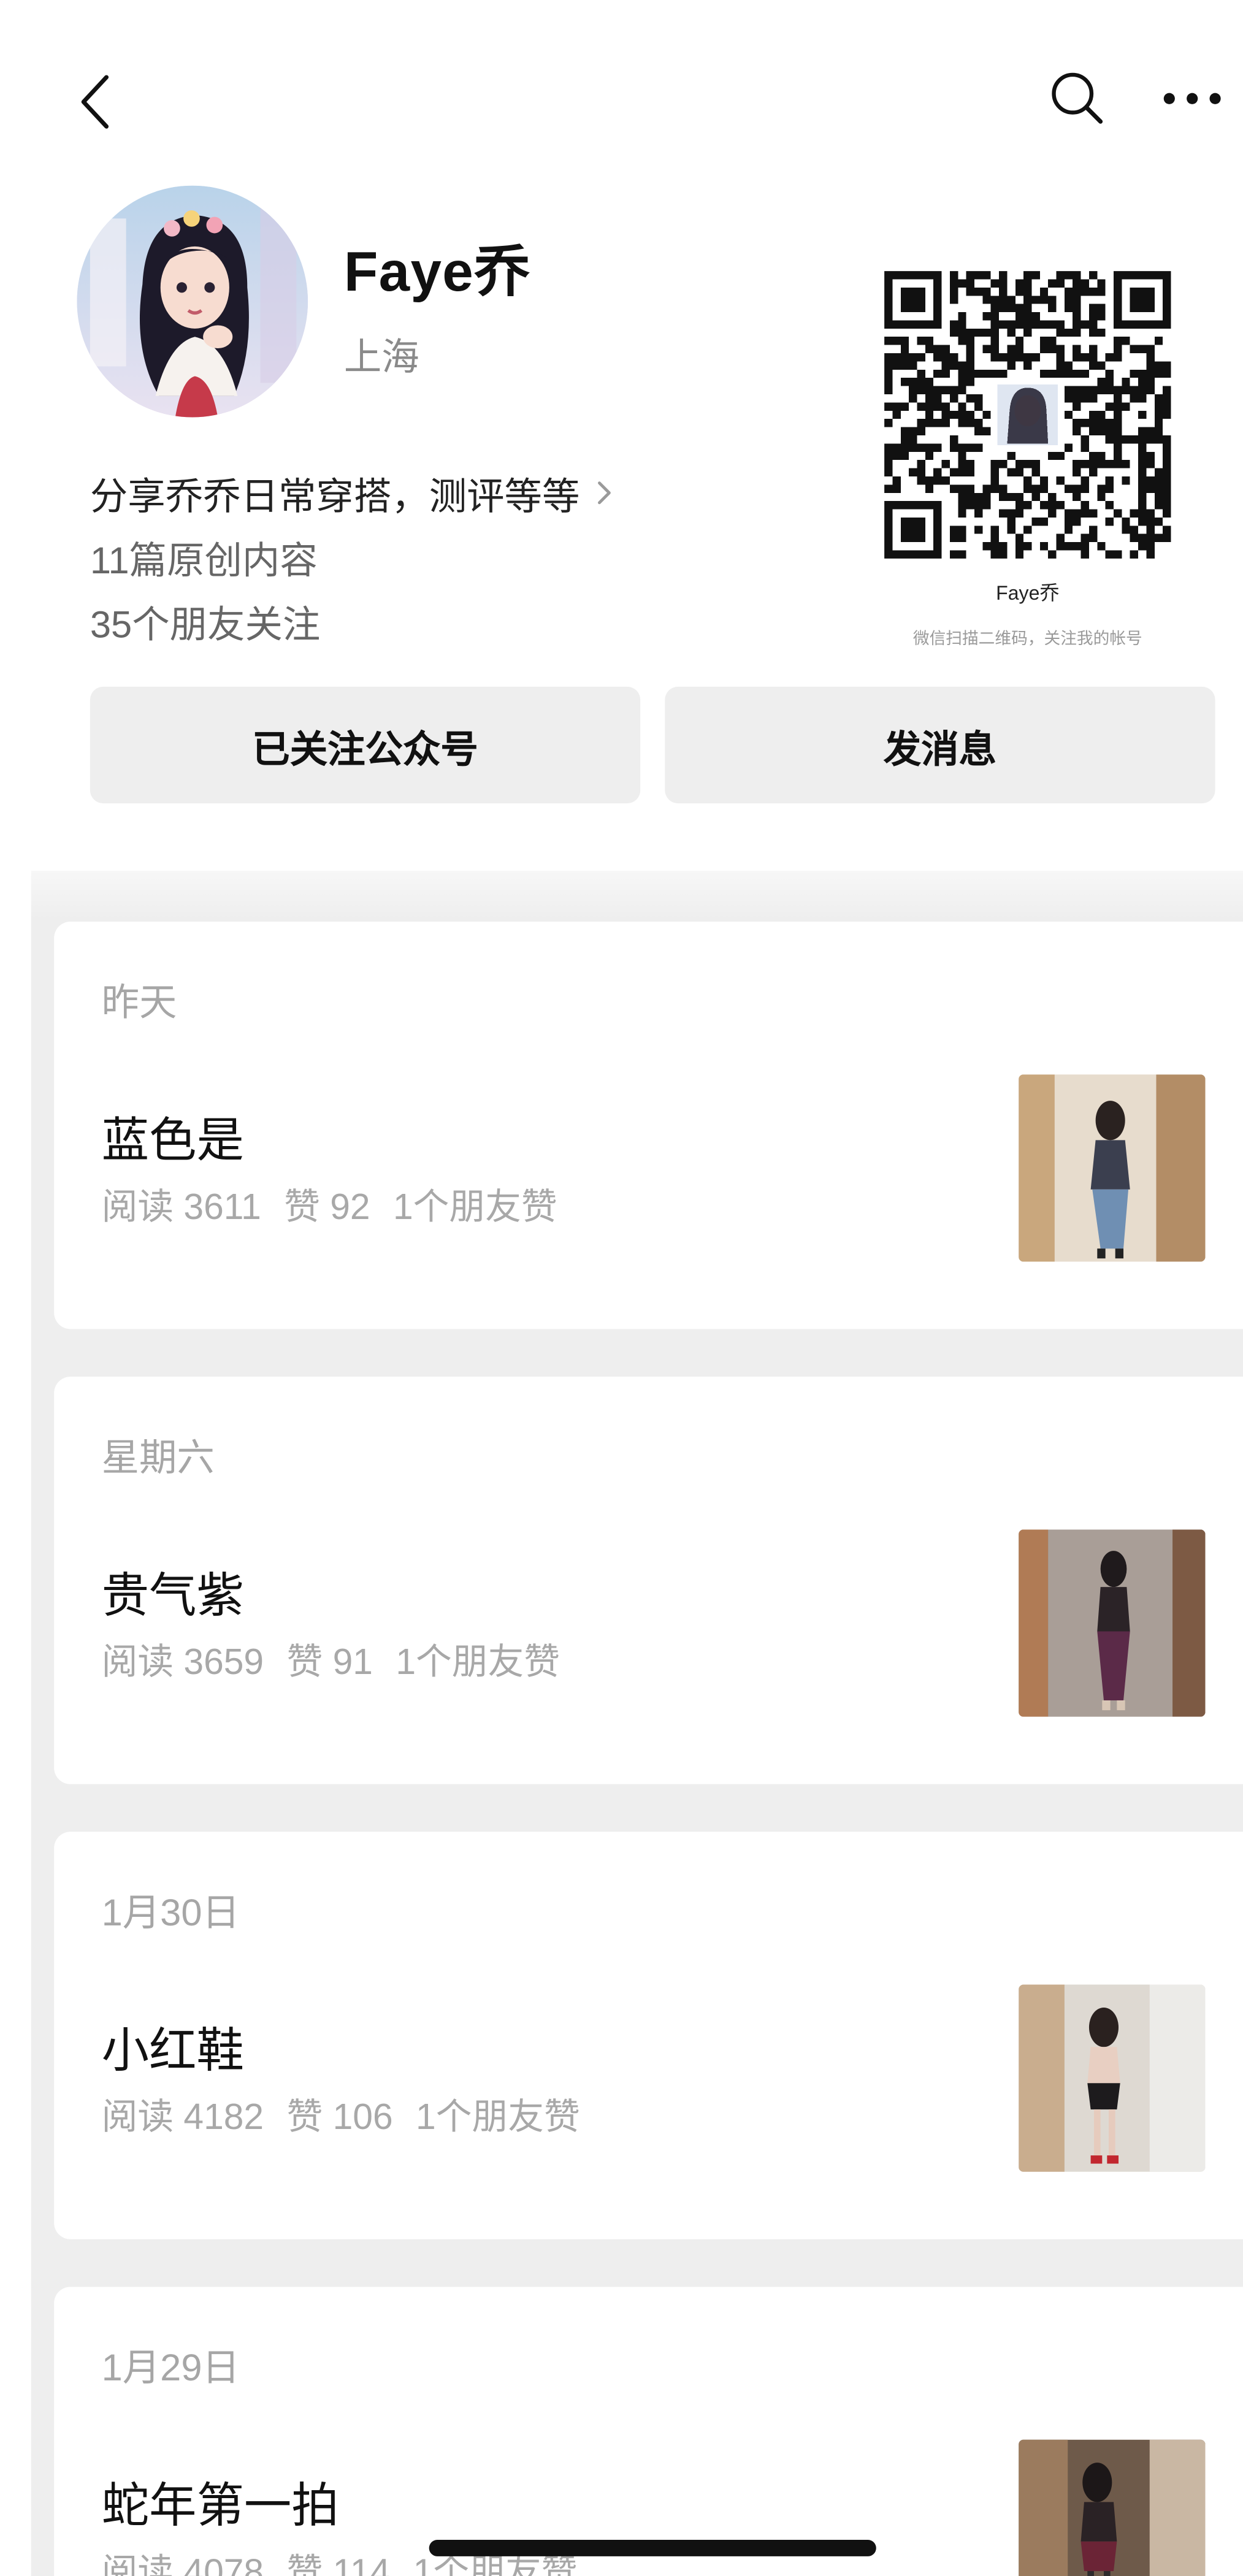 The height and width of the screenshot is (2576, 1243). Describe the element at coordinates (182, 2117) in the screenshot. I see `article-reads: 阅读 4182` at that location.